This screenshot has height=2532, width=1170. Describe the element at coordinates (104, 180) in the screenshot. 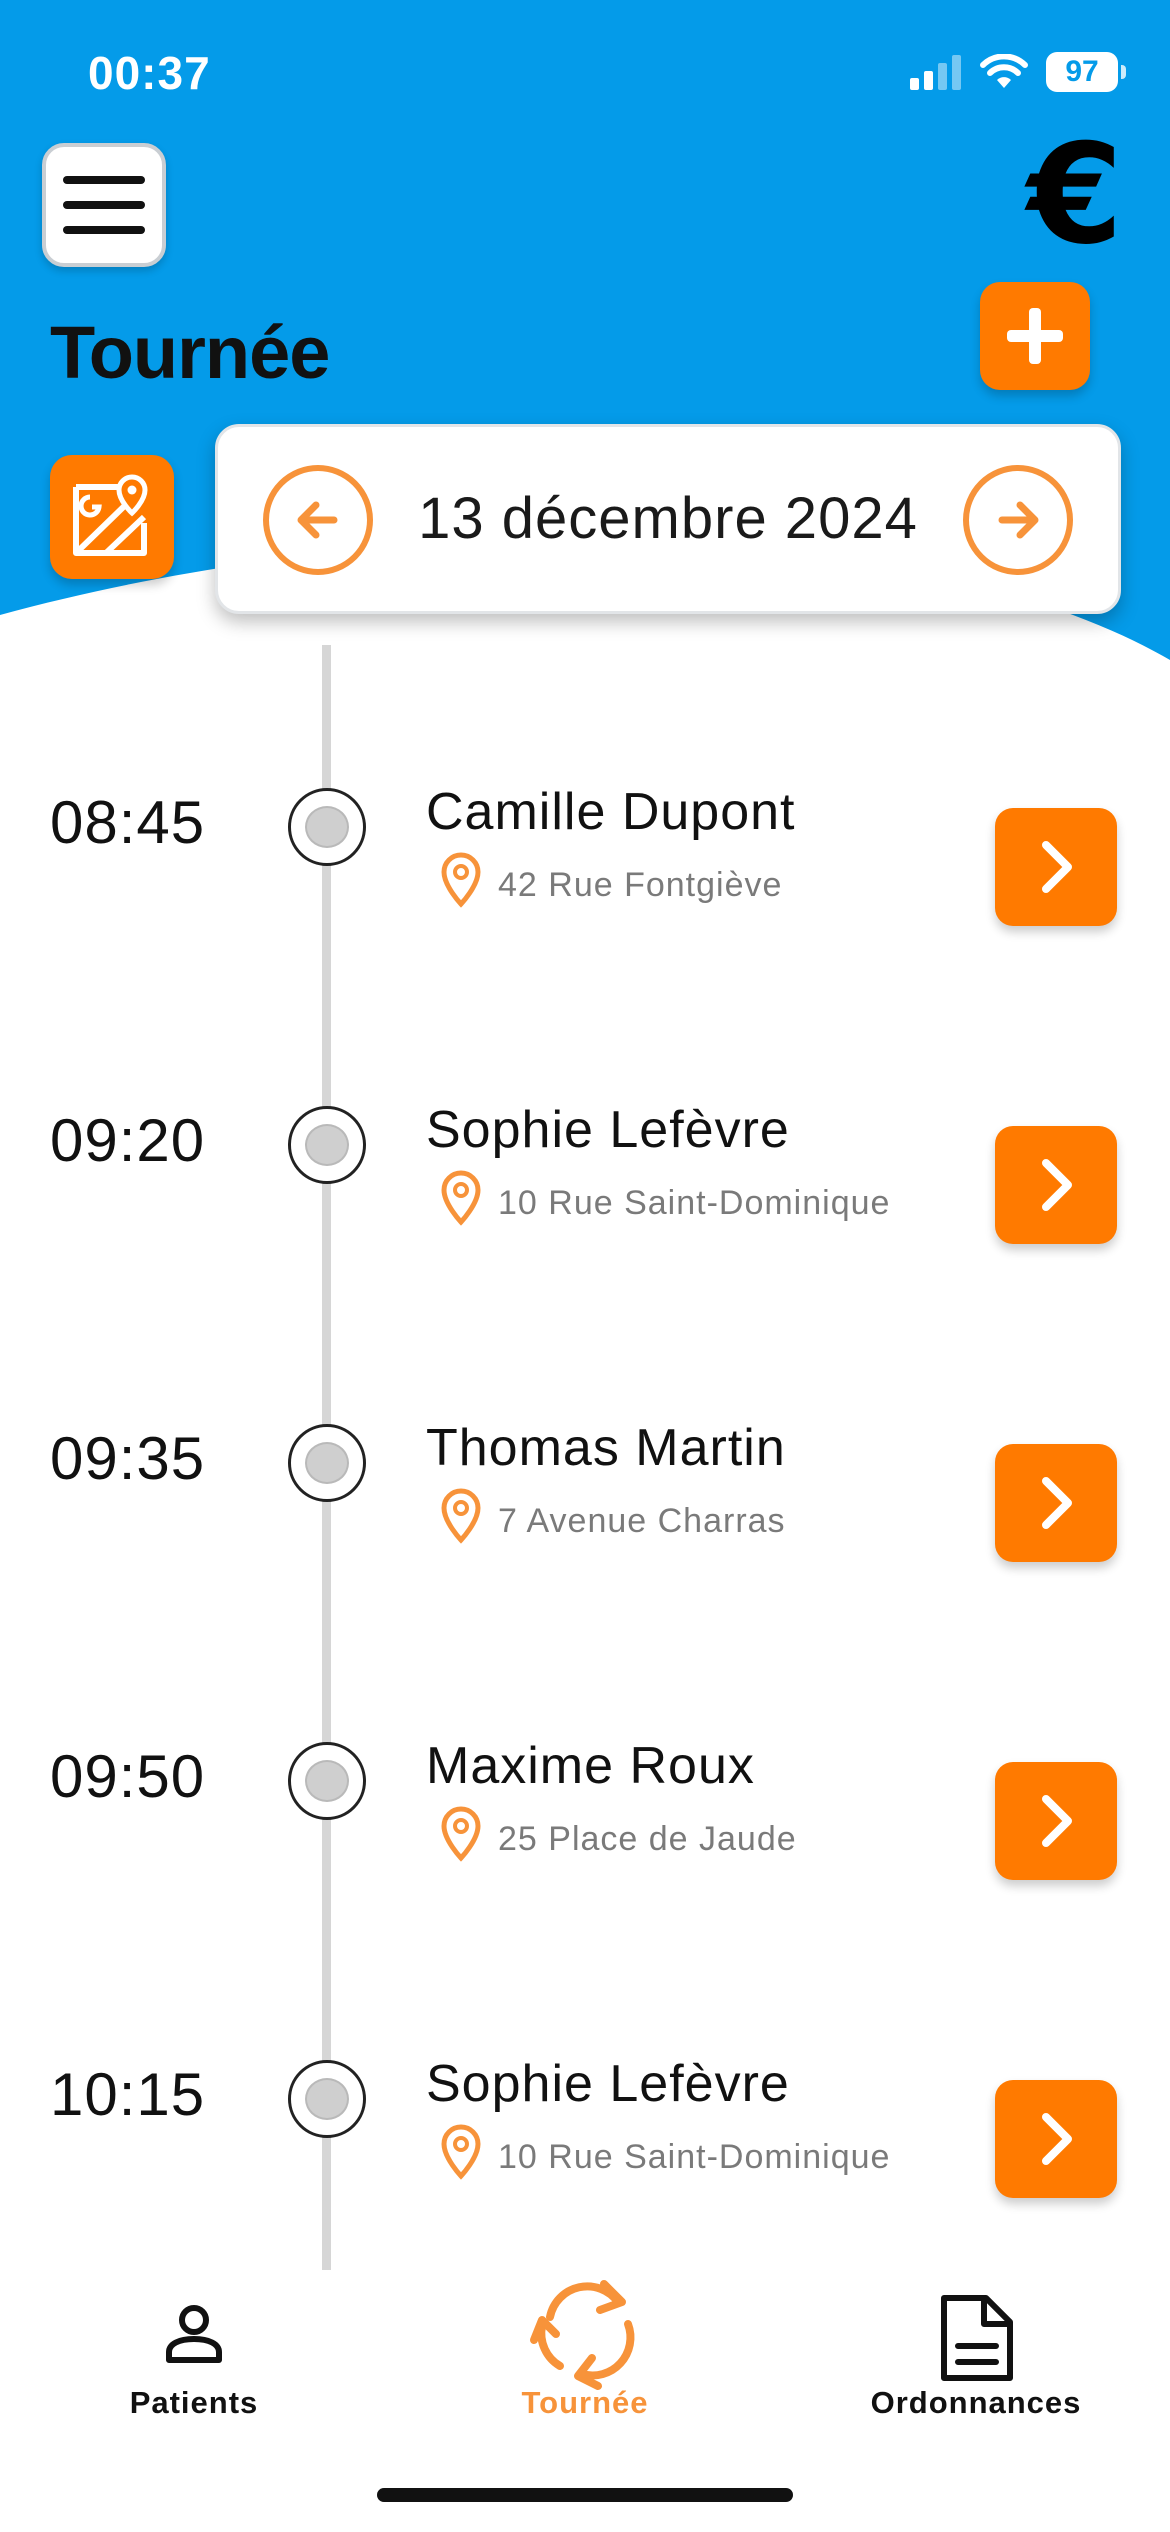

I see `hamburger-menu-icon` at that location.